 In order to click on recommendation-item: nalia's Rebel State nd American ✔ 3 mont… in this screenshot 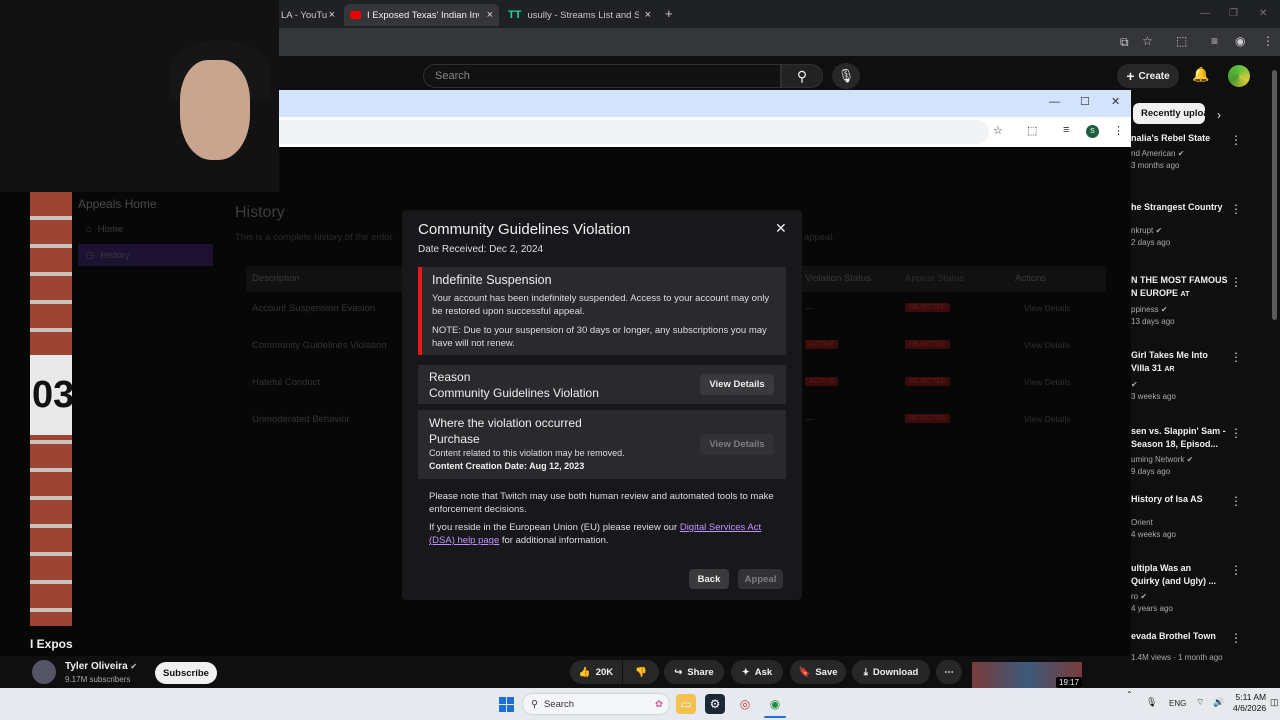, I will do `click(1180, 152)`.